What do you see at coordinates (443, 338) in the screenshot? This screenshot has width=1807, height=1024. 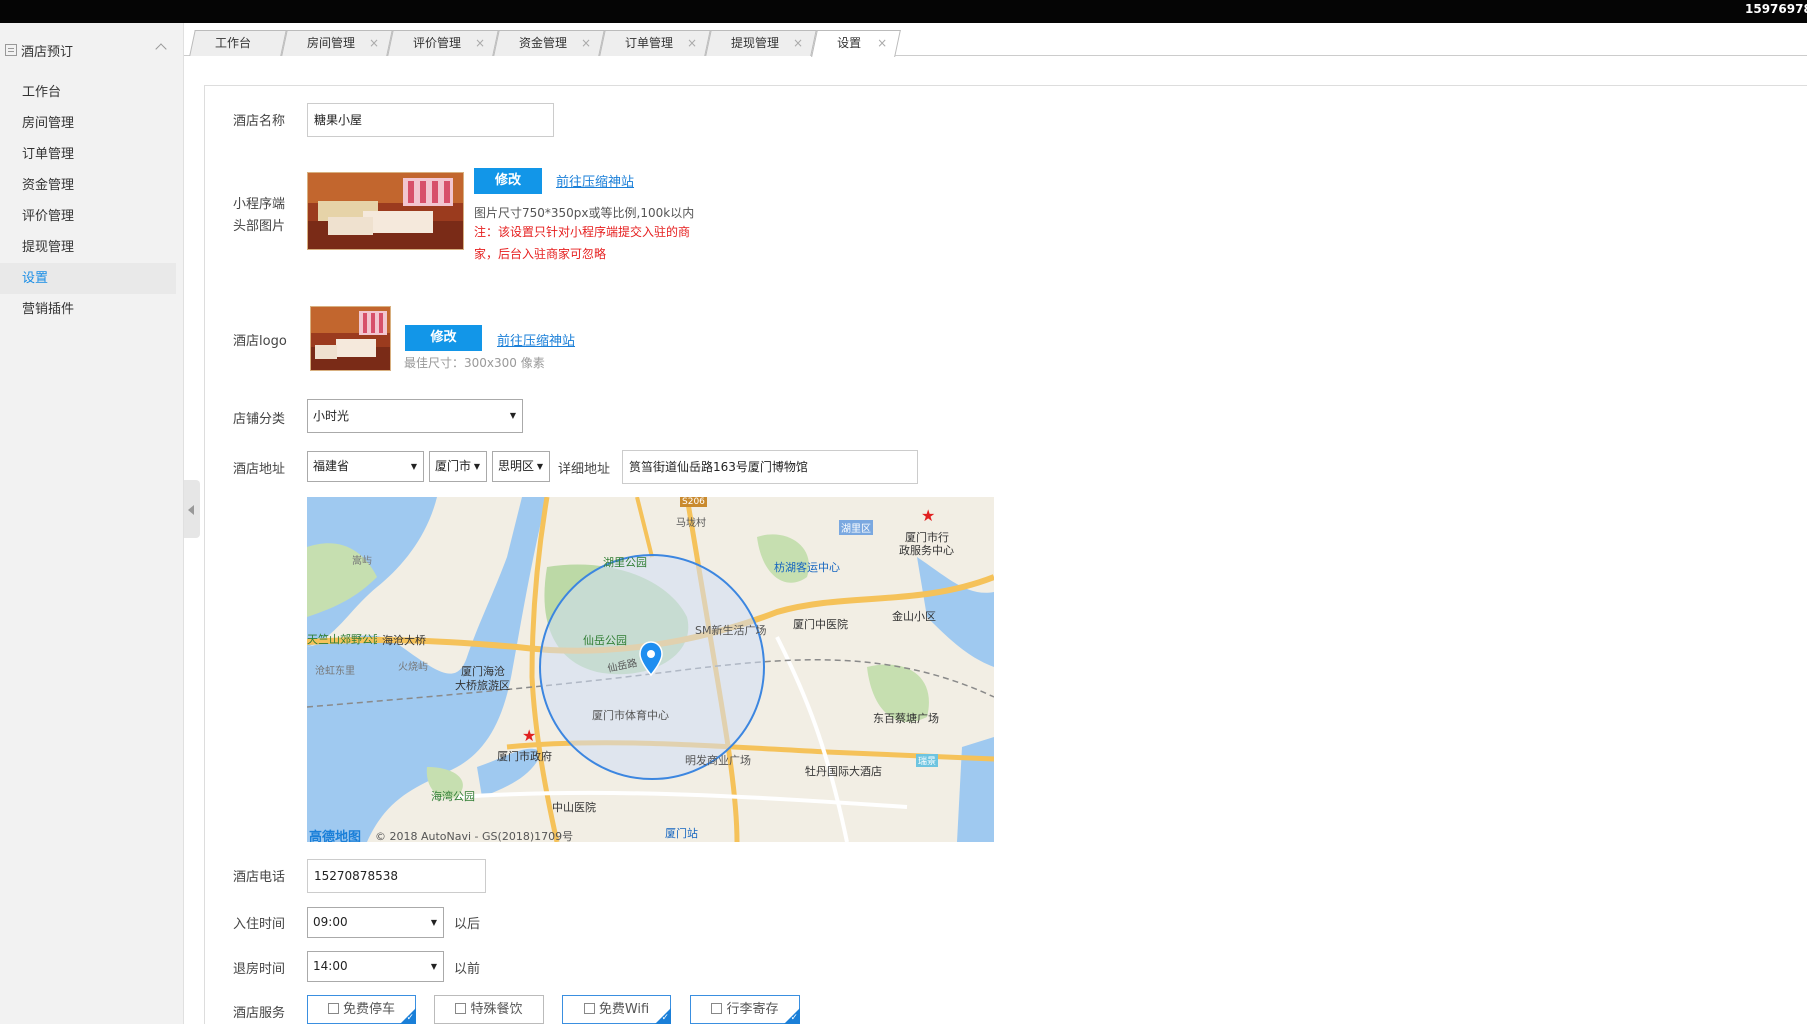 I see `hotel-logo-edit-button: 修改` at bounding box center [443, 338].